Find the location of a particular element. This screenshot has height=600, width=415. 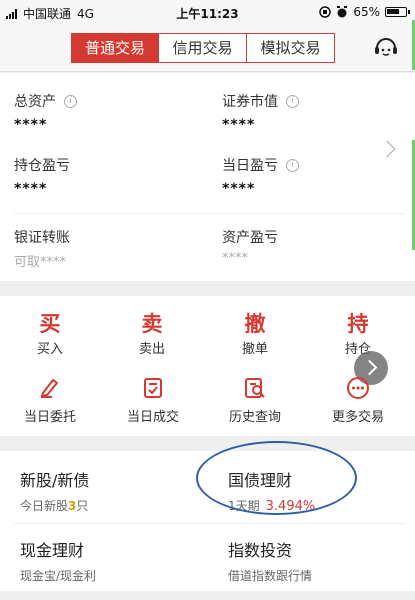

more-trades-button: 更多交易 is located at coordinates (358, 400).